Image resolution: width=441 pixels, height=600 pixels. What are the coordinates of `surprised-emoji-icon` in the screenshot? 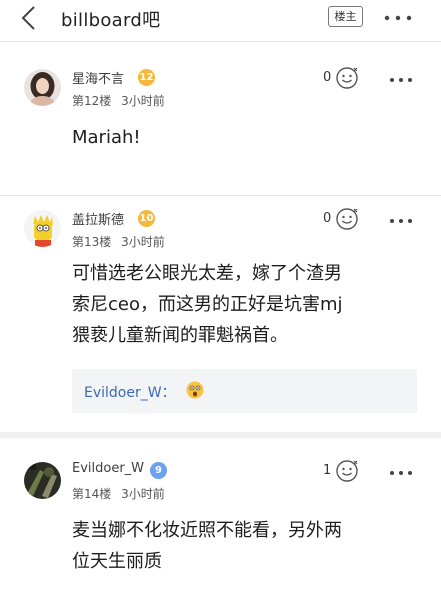 It's located at (195, 390).